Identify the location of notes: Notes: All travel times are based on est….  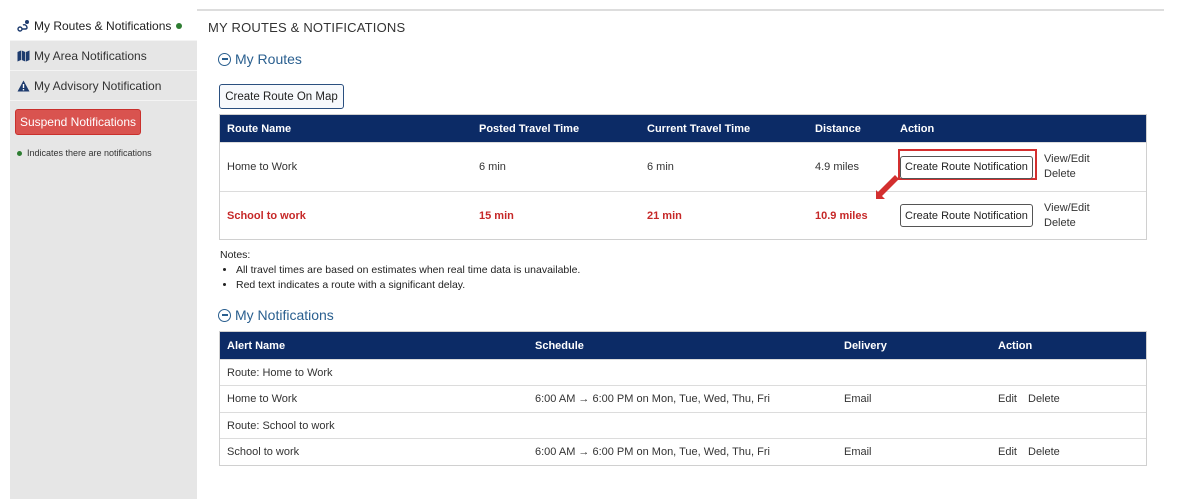
(400, 270).